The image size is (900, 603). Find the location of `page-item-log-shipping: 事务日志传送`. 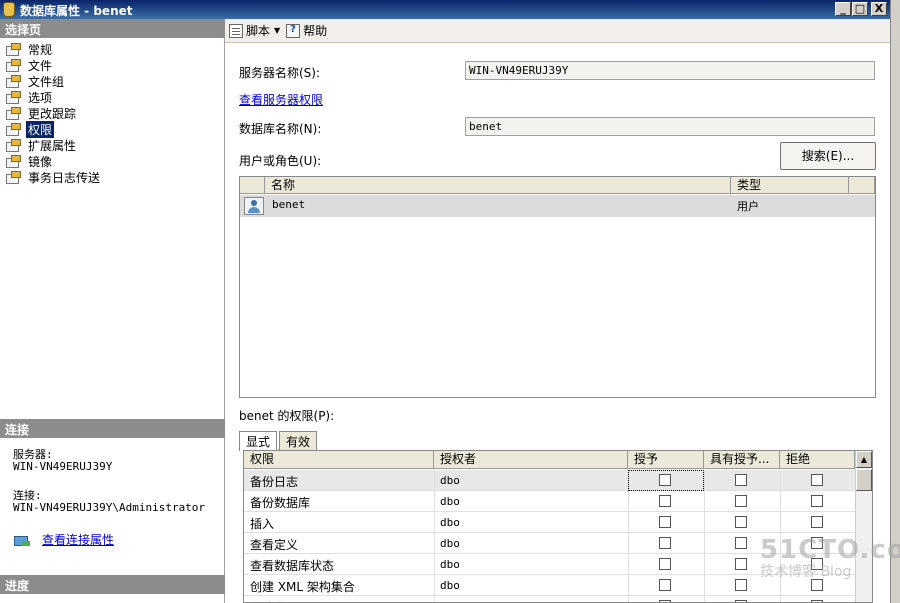

page-item-log-shipping: 事务日志传送 is located at coordinates (54, 177).